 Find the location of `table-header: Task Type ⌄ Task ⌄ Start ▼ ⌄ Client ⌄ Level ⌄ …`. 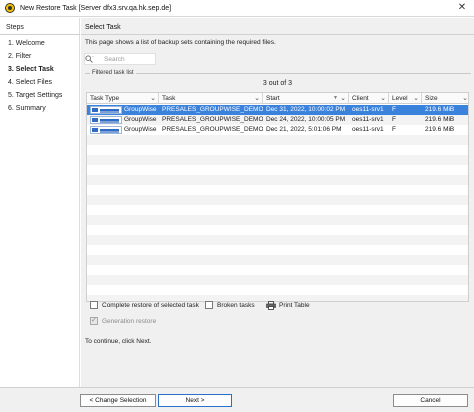

table-header: Task Type ⌄ Task ⌄ Start ▼ ⌄ Client ⌄ Level ⌄ … is located at coordinates (277, 98).